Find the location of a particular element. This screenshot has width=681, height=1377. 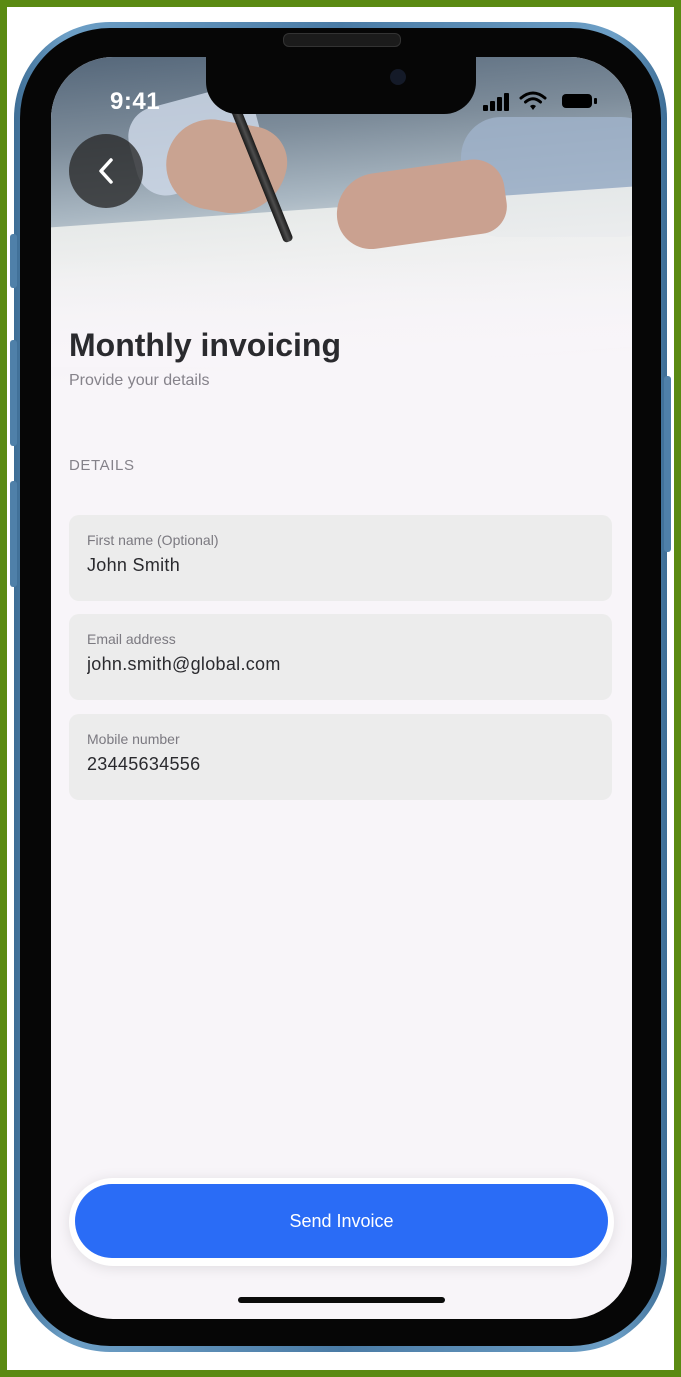

chevron-left-icon is located at coordinates (106, 171).